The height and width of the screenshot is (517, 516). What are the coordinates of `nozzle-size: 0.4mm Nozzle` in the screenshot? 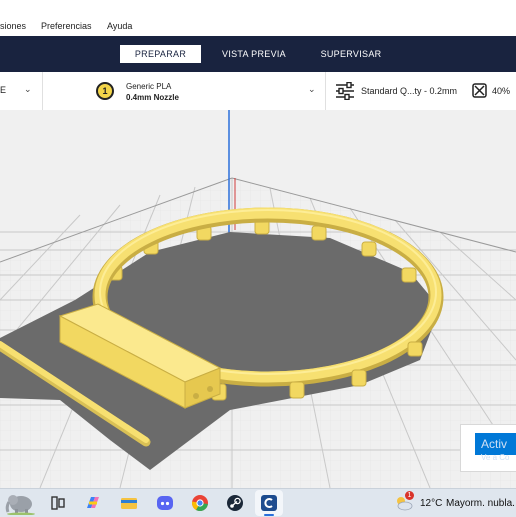 It's located at (152, 97).